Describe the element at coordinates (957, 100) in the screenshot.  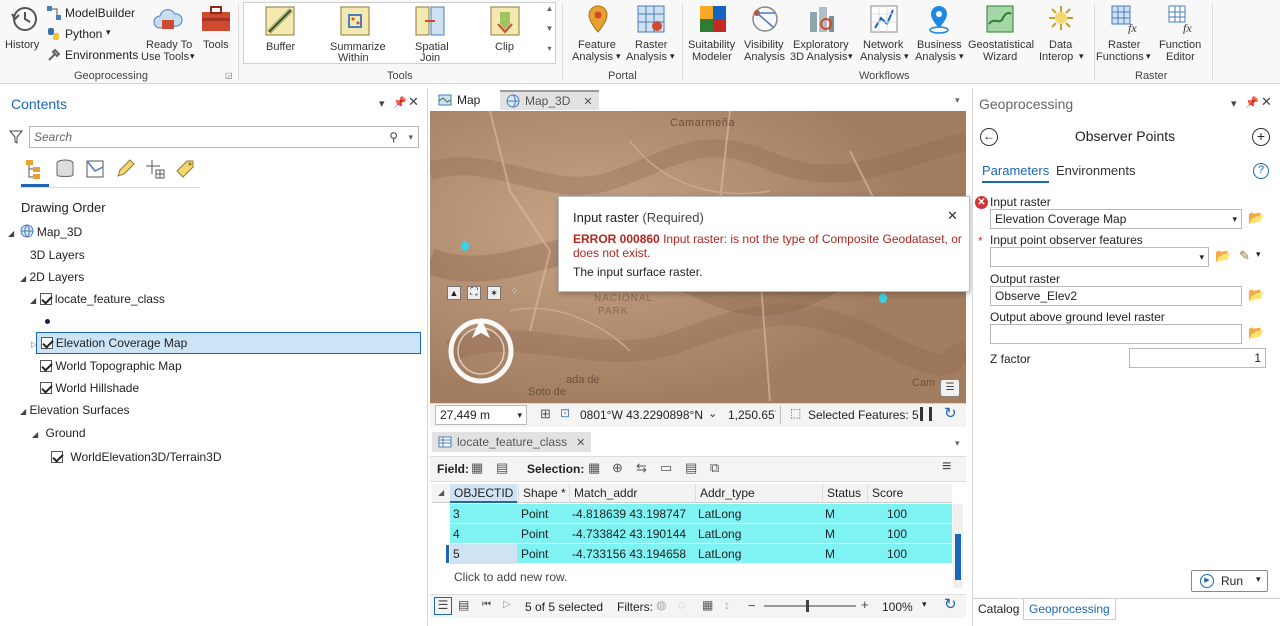
I see `view-menu-dropdown-icon: ▾` at that location.